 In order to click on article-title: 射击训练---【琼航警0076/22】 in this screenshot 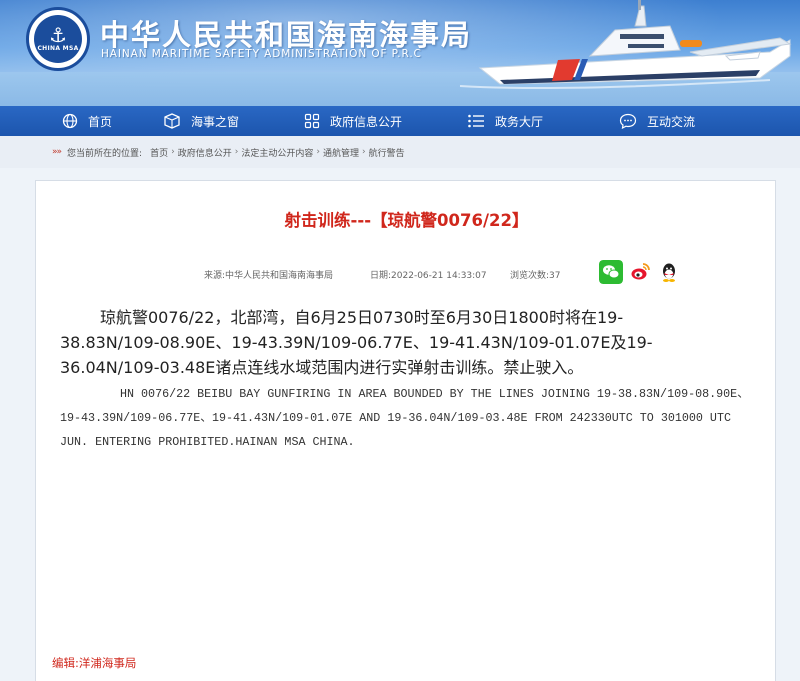, I will do `click(406, 220)`.